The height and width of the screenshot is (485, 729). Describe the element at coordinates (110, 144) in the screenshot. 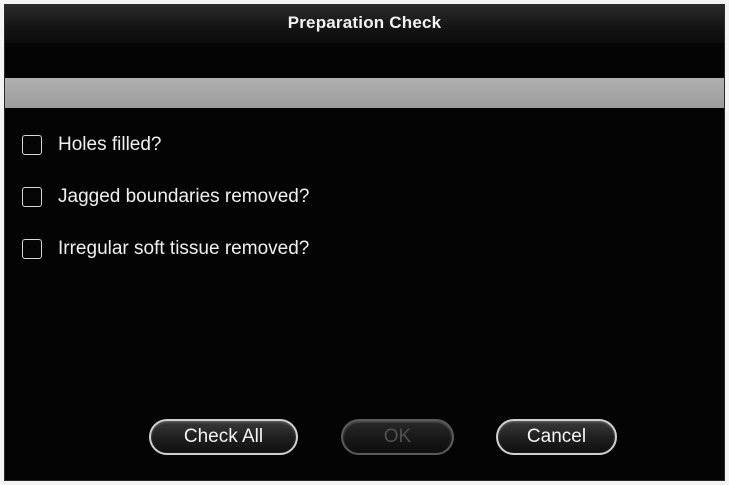

I see `checklist-item-label: Holes filled?` at that location.